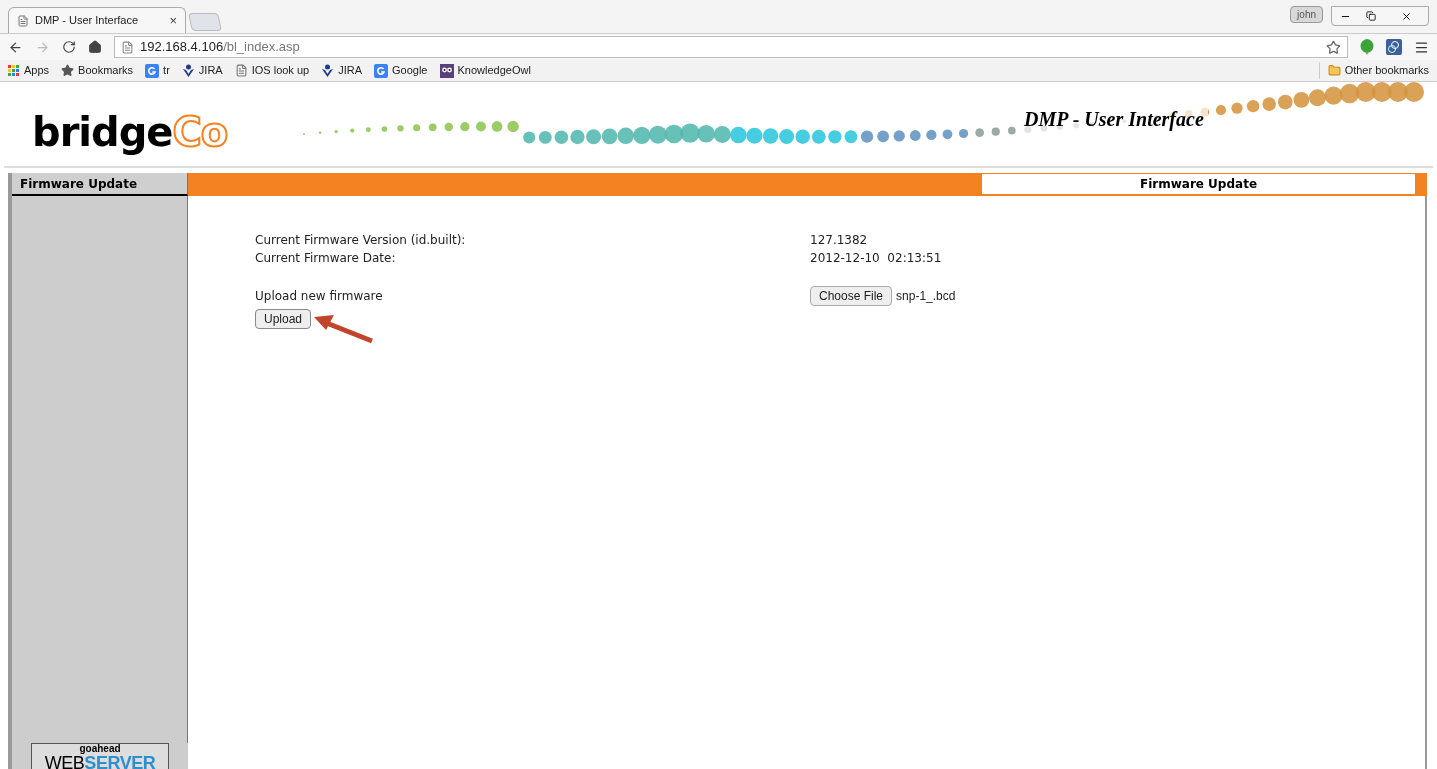  What do you see at coordinates (1386, 71) in the screenshot?
I see `bookmark-label: Other bookmarks` at bounding box center [1386, 71].